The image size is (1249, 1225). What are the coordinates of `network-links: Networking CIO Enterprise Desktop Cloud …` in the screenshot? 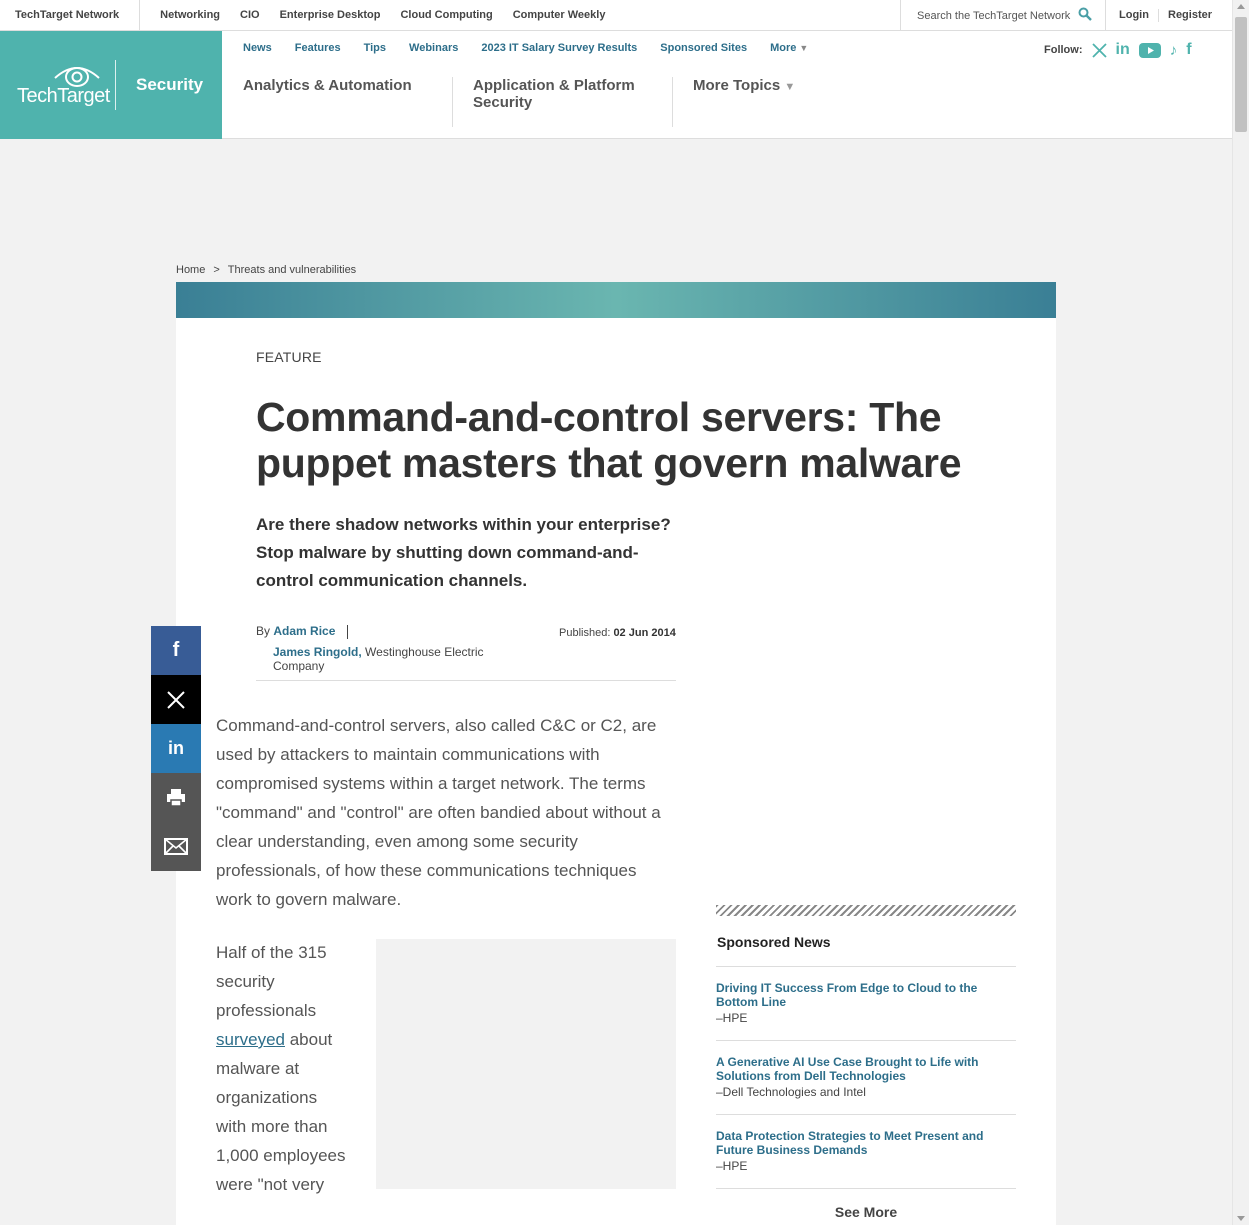 It's located at (372, 15).